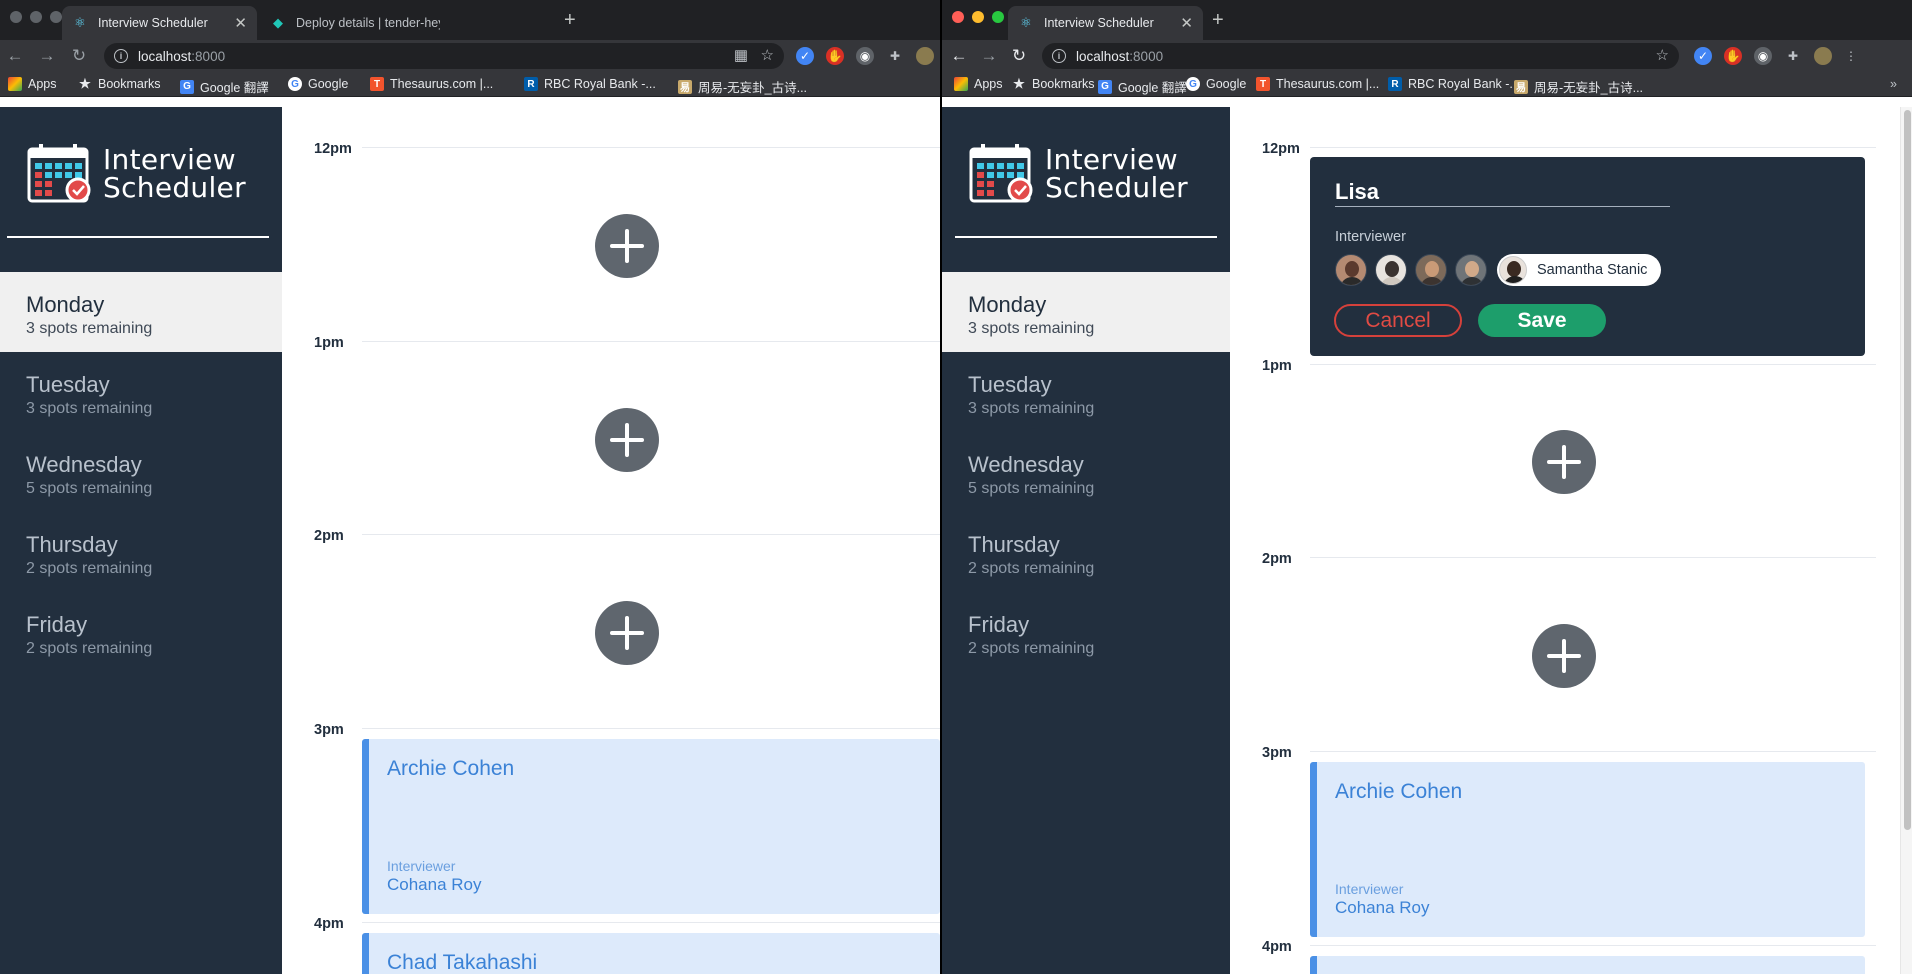 This screenshot has height=974, width=1912. Describe the element at coordinates (1851, 56) in the screenshot. I see `menu-kebab-icon: ⋮` at that location.